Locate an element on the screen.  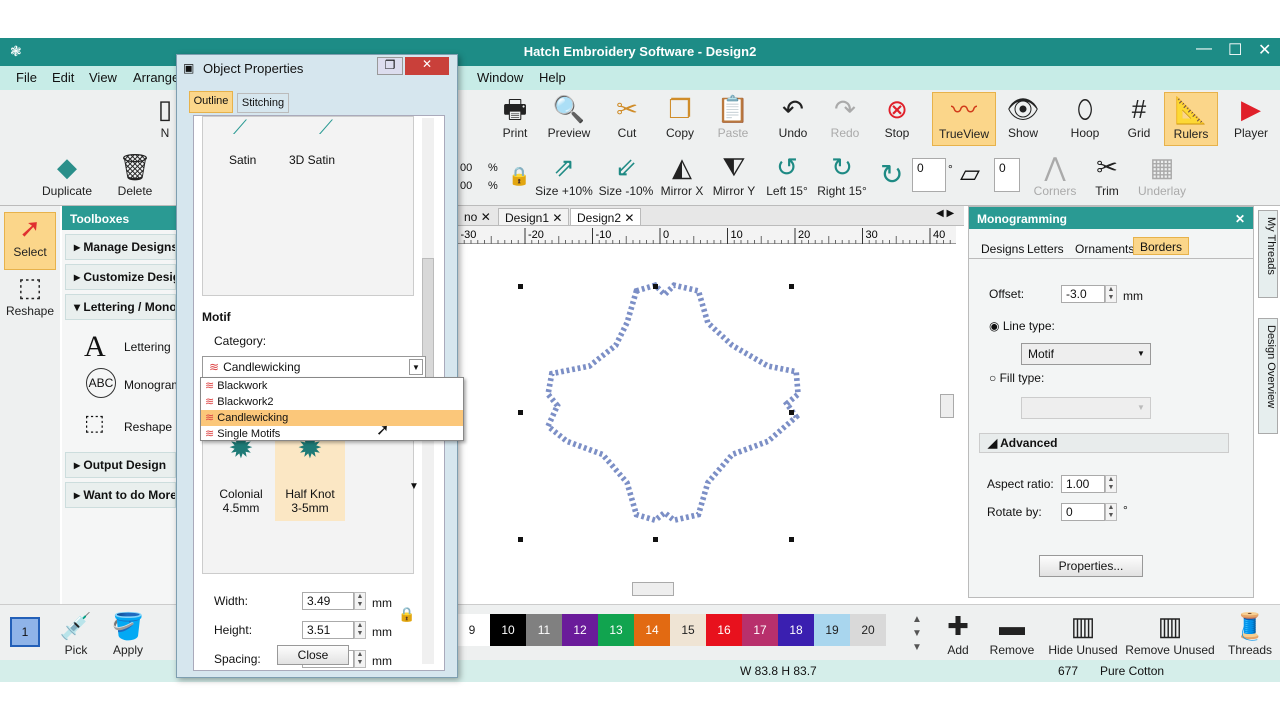
scale-width-value: 00 is located at coordinates (466, 168).